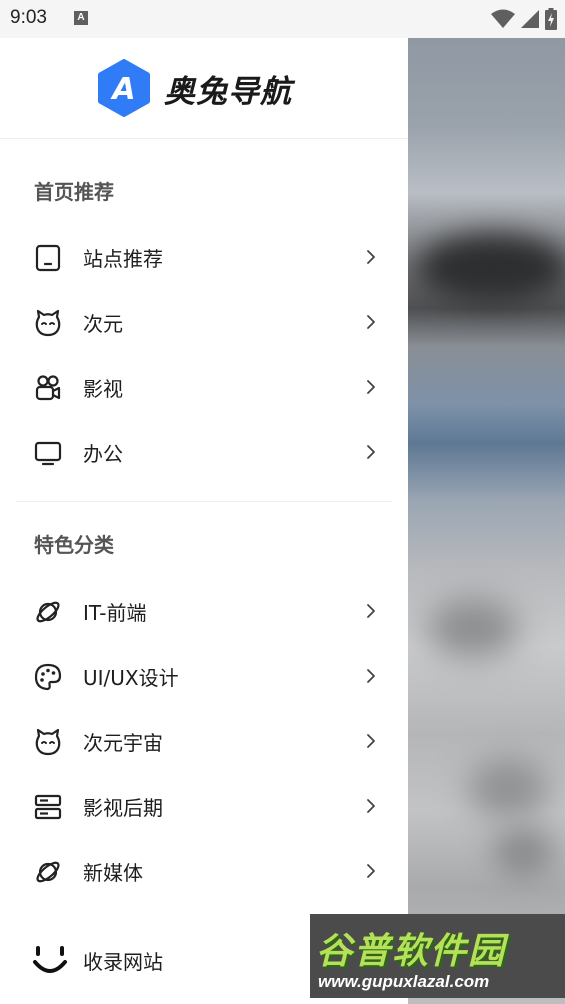 This screenshot has width=565, height=1004. Describe the element at coordinates (282, 19) in the screenshot. I see `status-bar: 9:03 A` at that location.